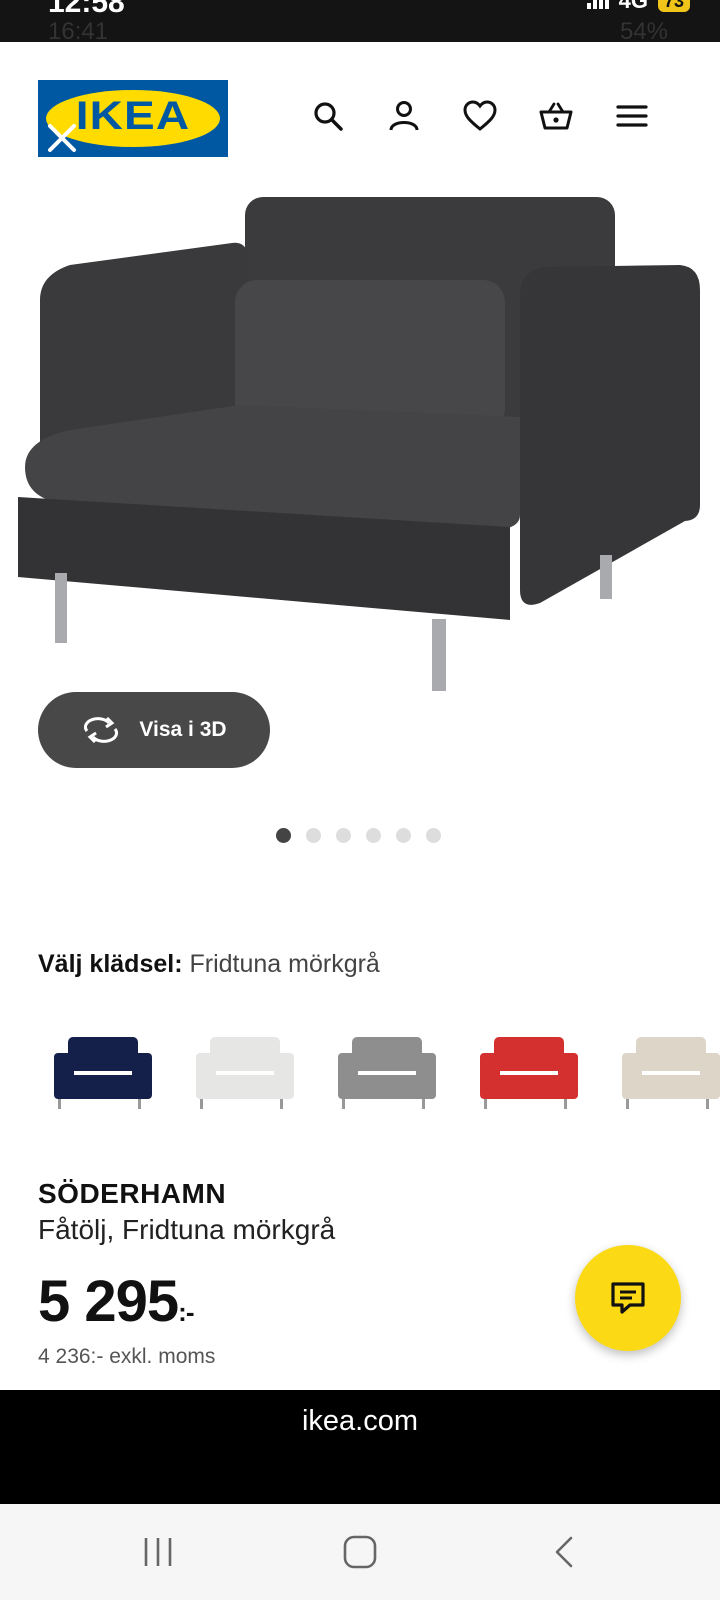 The width and height of the screenshot is (720, 1600). What do you see at coordinates (673, 6) in the screenshot?
I see `battery-icon: 73` at bounding box center [673, 6].